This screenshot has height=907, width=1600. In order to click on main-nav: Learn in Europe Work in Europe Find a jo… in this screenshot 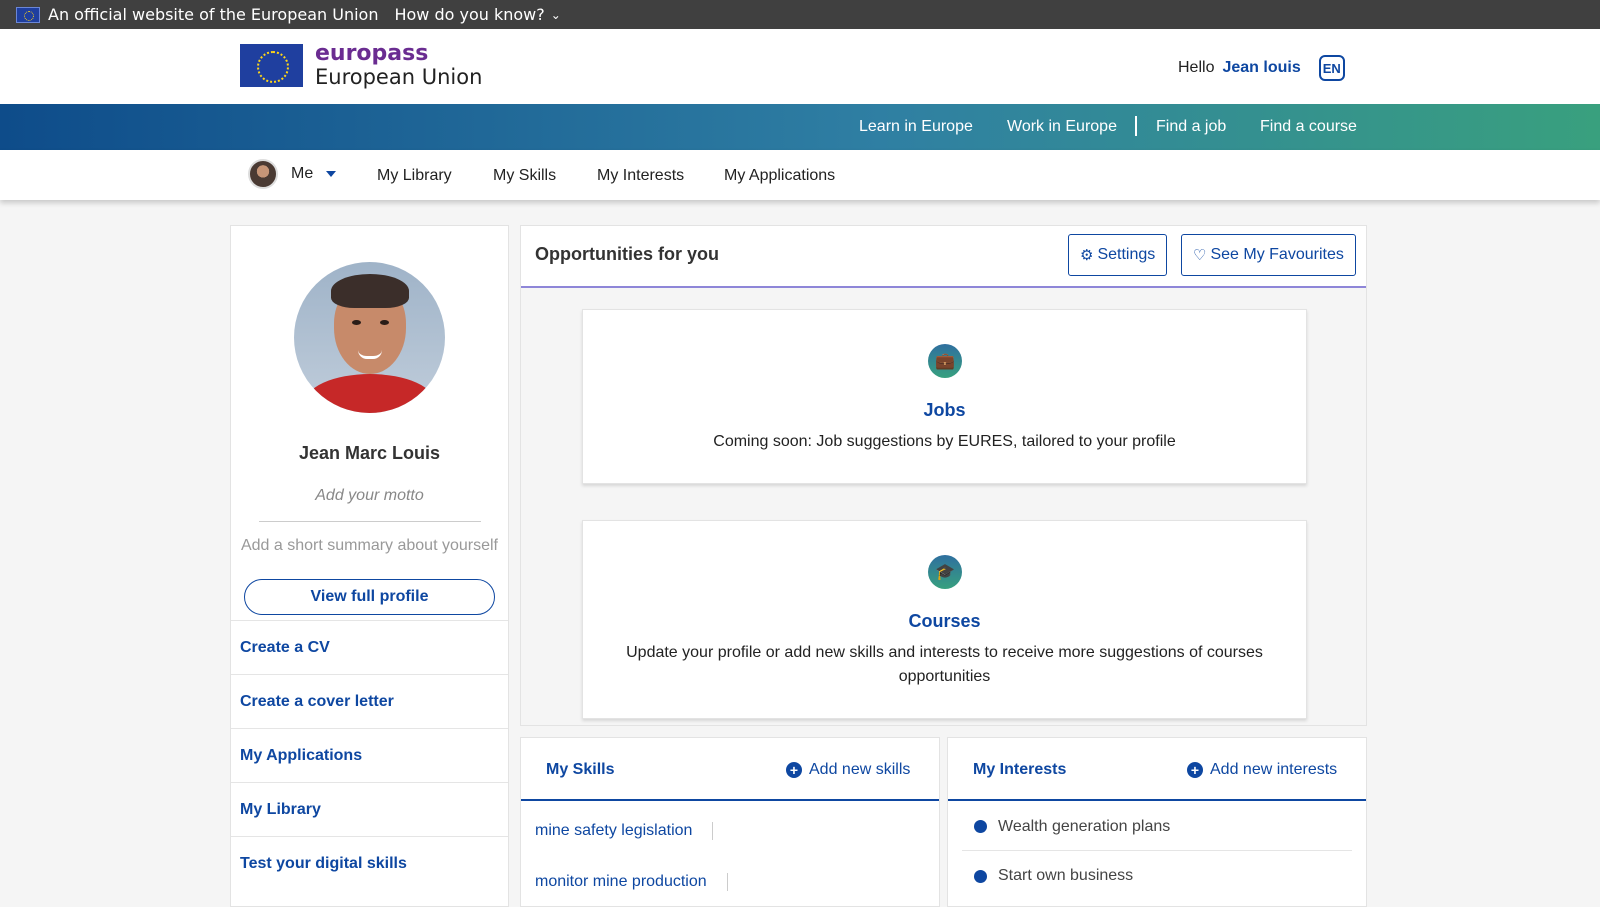, I will do `click(800, 127)`.